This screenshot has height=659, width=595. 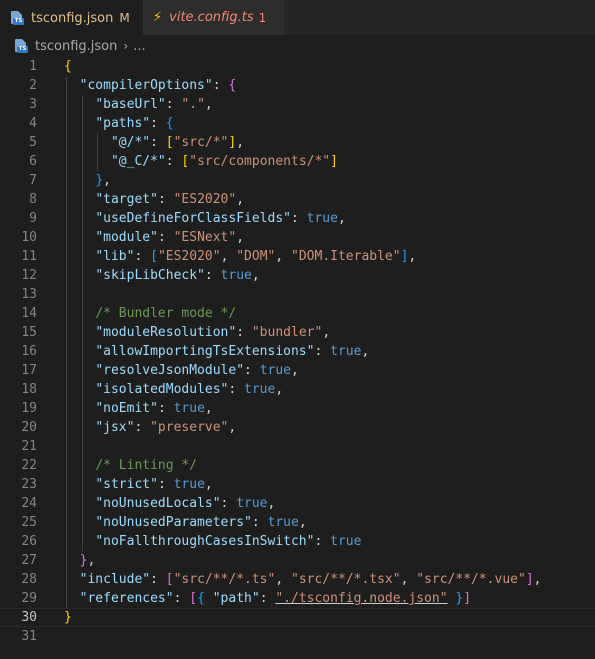 I want to click on code-line: 1{, so click(x=297, y=66).